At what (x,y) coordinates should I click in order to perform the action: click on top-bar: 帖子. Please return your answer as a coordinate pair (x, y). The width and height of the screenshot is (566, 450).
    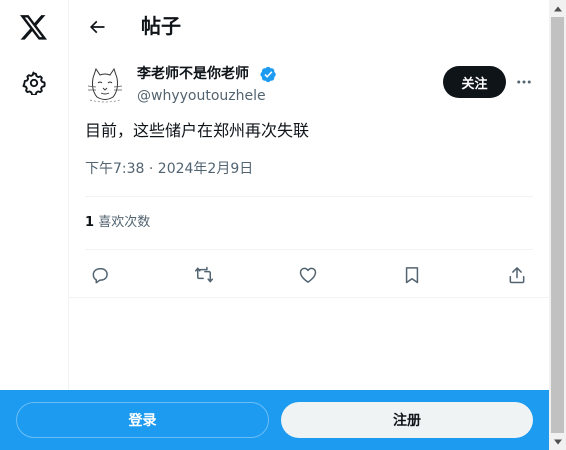
    Looking at the image, I should click on (309, 27).